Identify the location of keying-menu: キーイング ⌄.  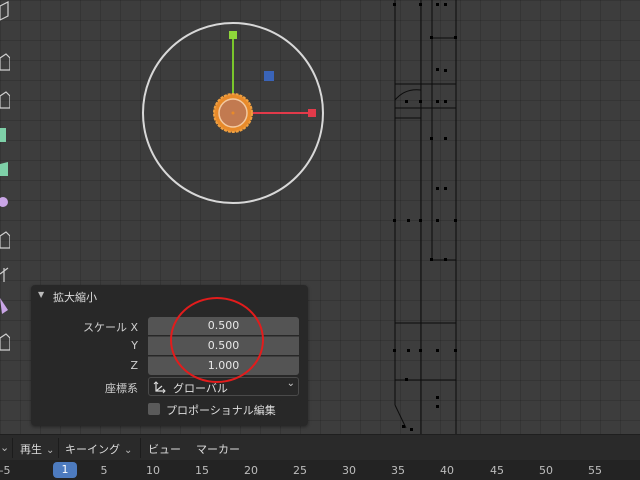
(98, 449).